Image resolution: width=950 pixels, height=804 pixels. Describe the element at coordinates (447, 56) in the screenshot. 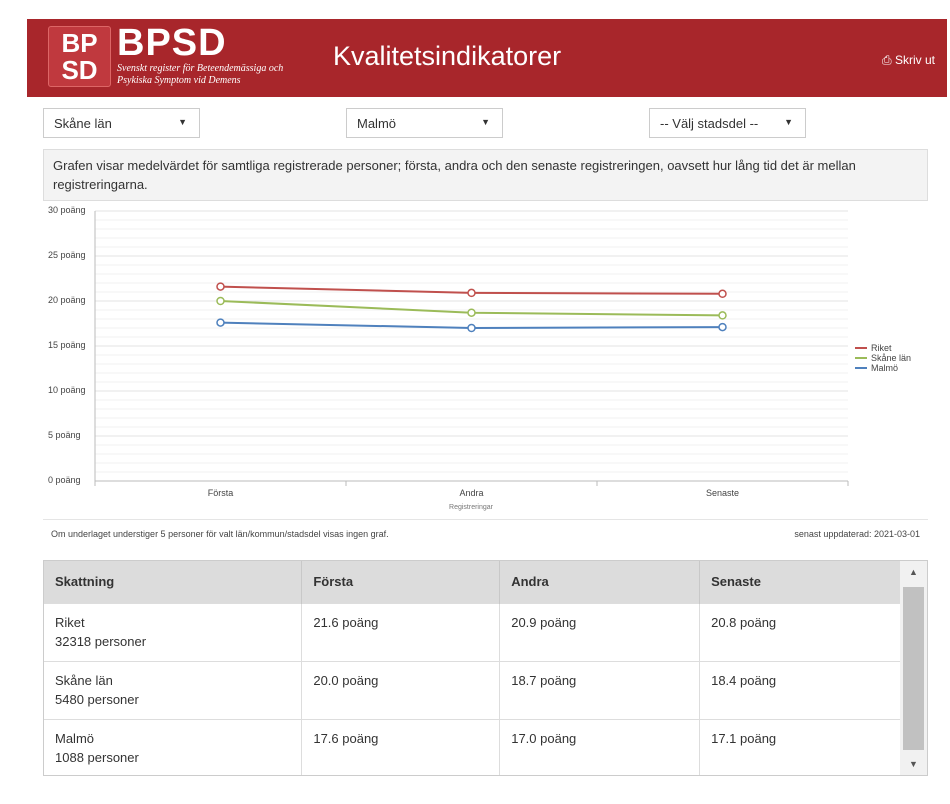

I see `page-title: Kvalitetsindikatorer` at that location.